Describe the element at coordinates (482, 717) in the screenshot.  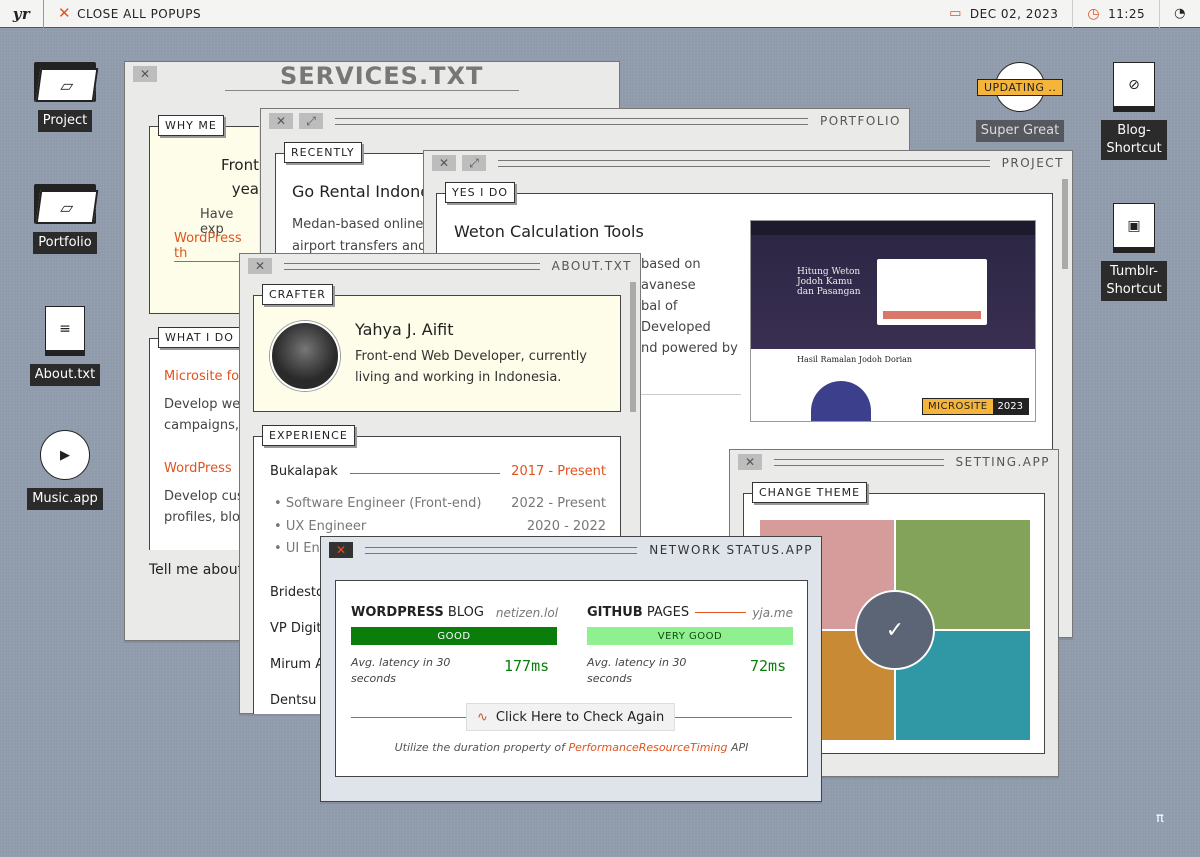
I see `pulse-icon: ∿` at that location.